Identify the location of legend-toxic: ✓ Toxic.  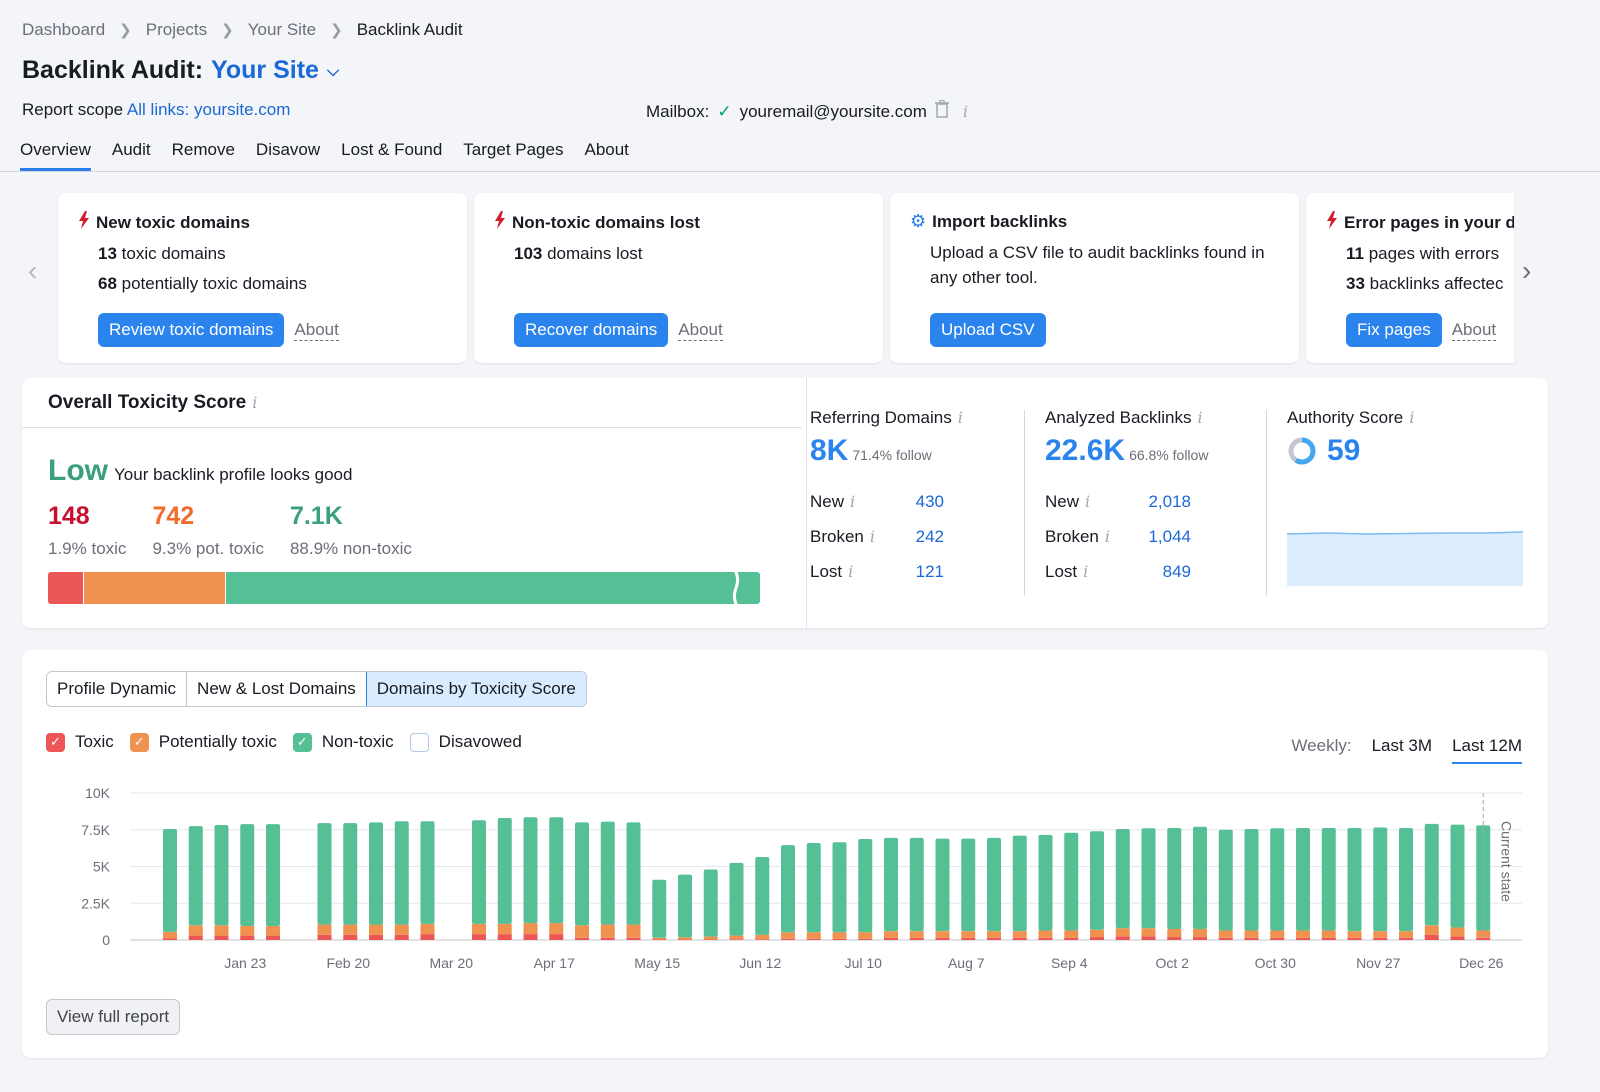
(80, 742).